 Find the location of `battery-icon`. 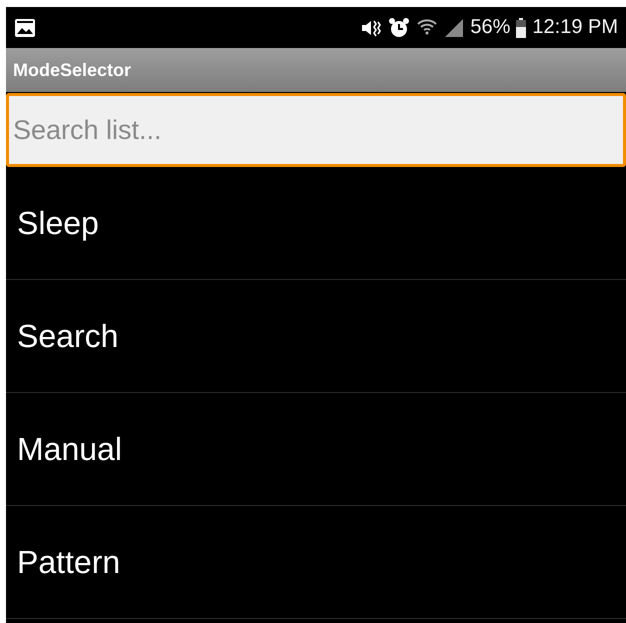

battery-icon is located at coordinates (521, 28).